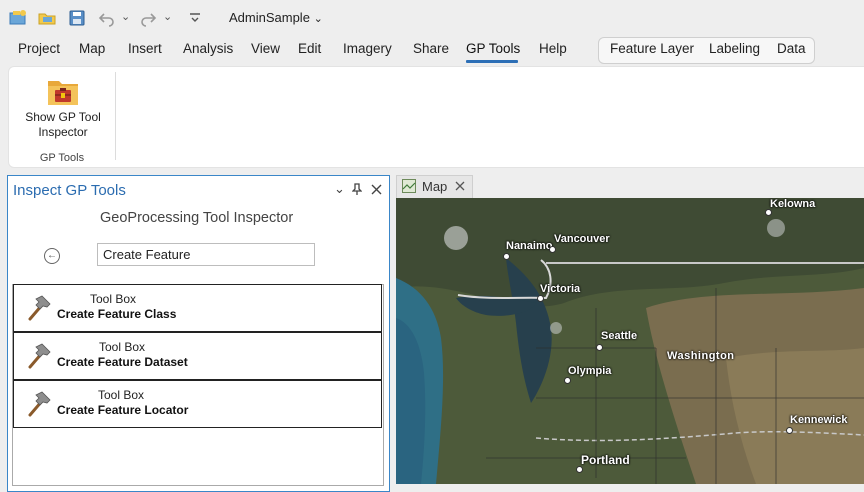  Describe the element at coordinates (791, 48) in the screenshot. I see `menu-data: Data` at that location.